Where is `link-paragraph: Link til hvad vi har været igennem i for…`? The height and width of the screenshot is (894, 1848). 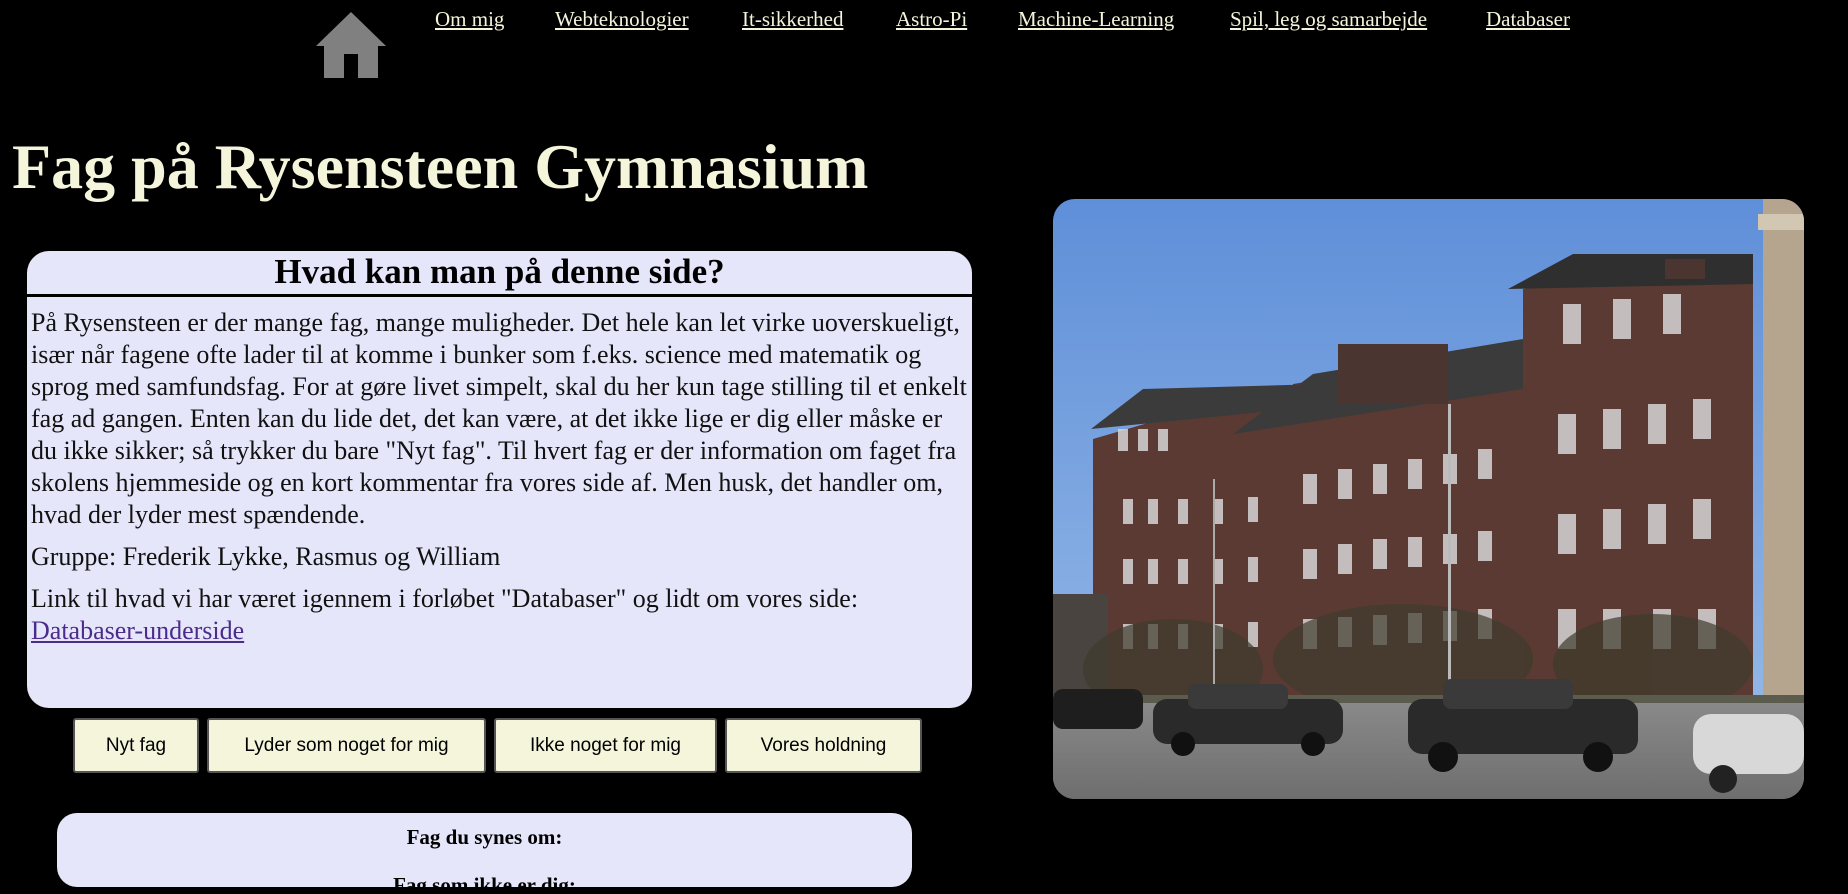
link-paragraph: Link til hvad vi har været igennem i for… is located at coordinates (499, 615).